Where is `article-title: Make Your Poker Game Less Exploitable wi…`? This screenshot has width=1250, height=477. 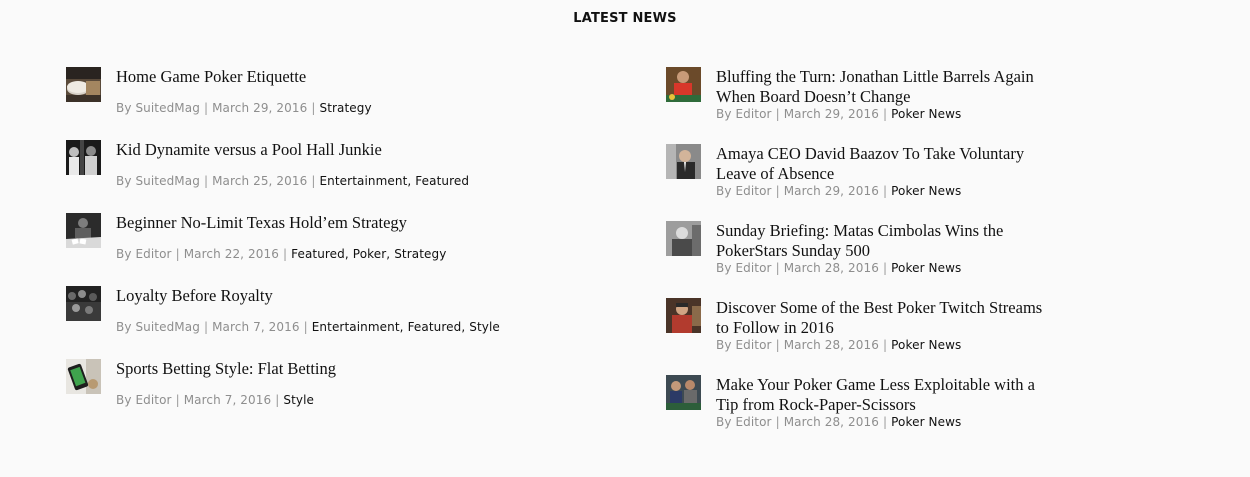 article-title: Make Your Poker Game Less Exploitable wi… is located at coordinates (901, 394).